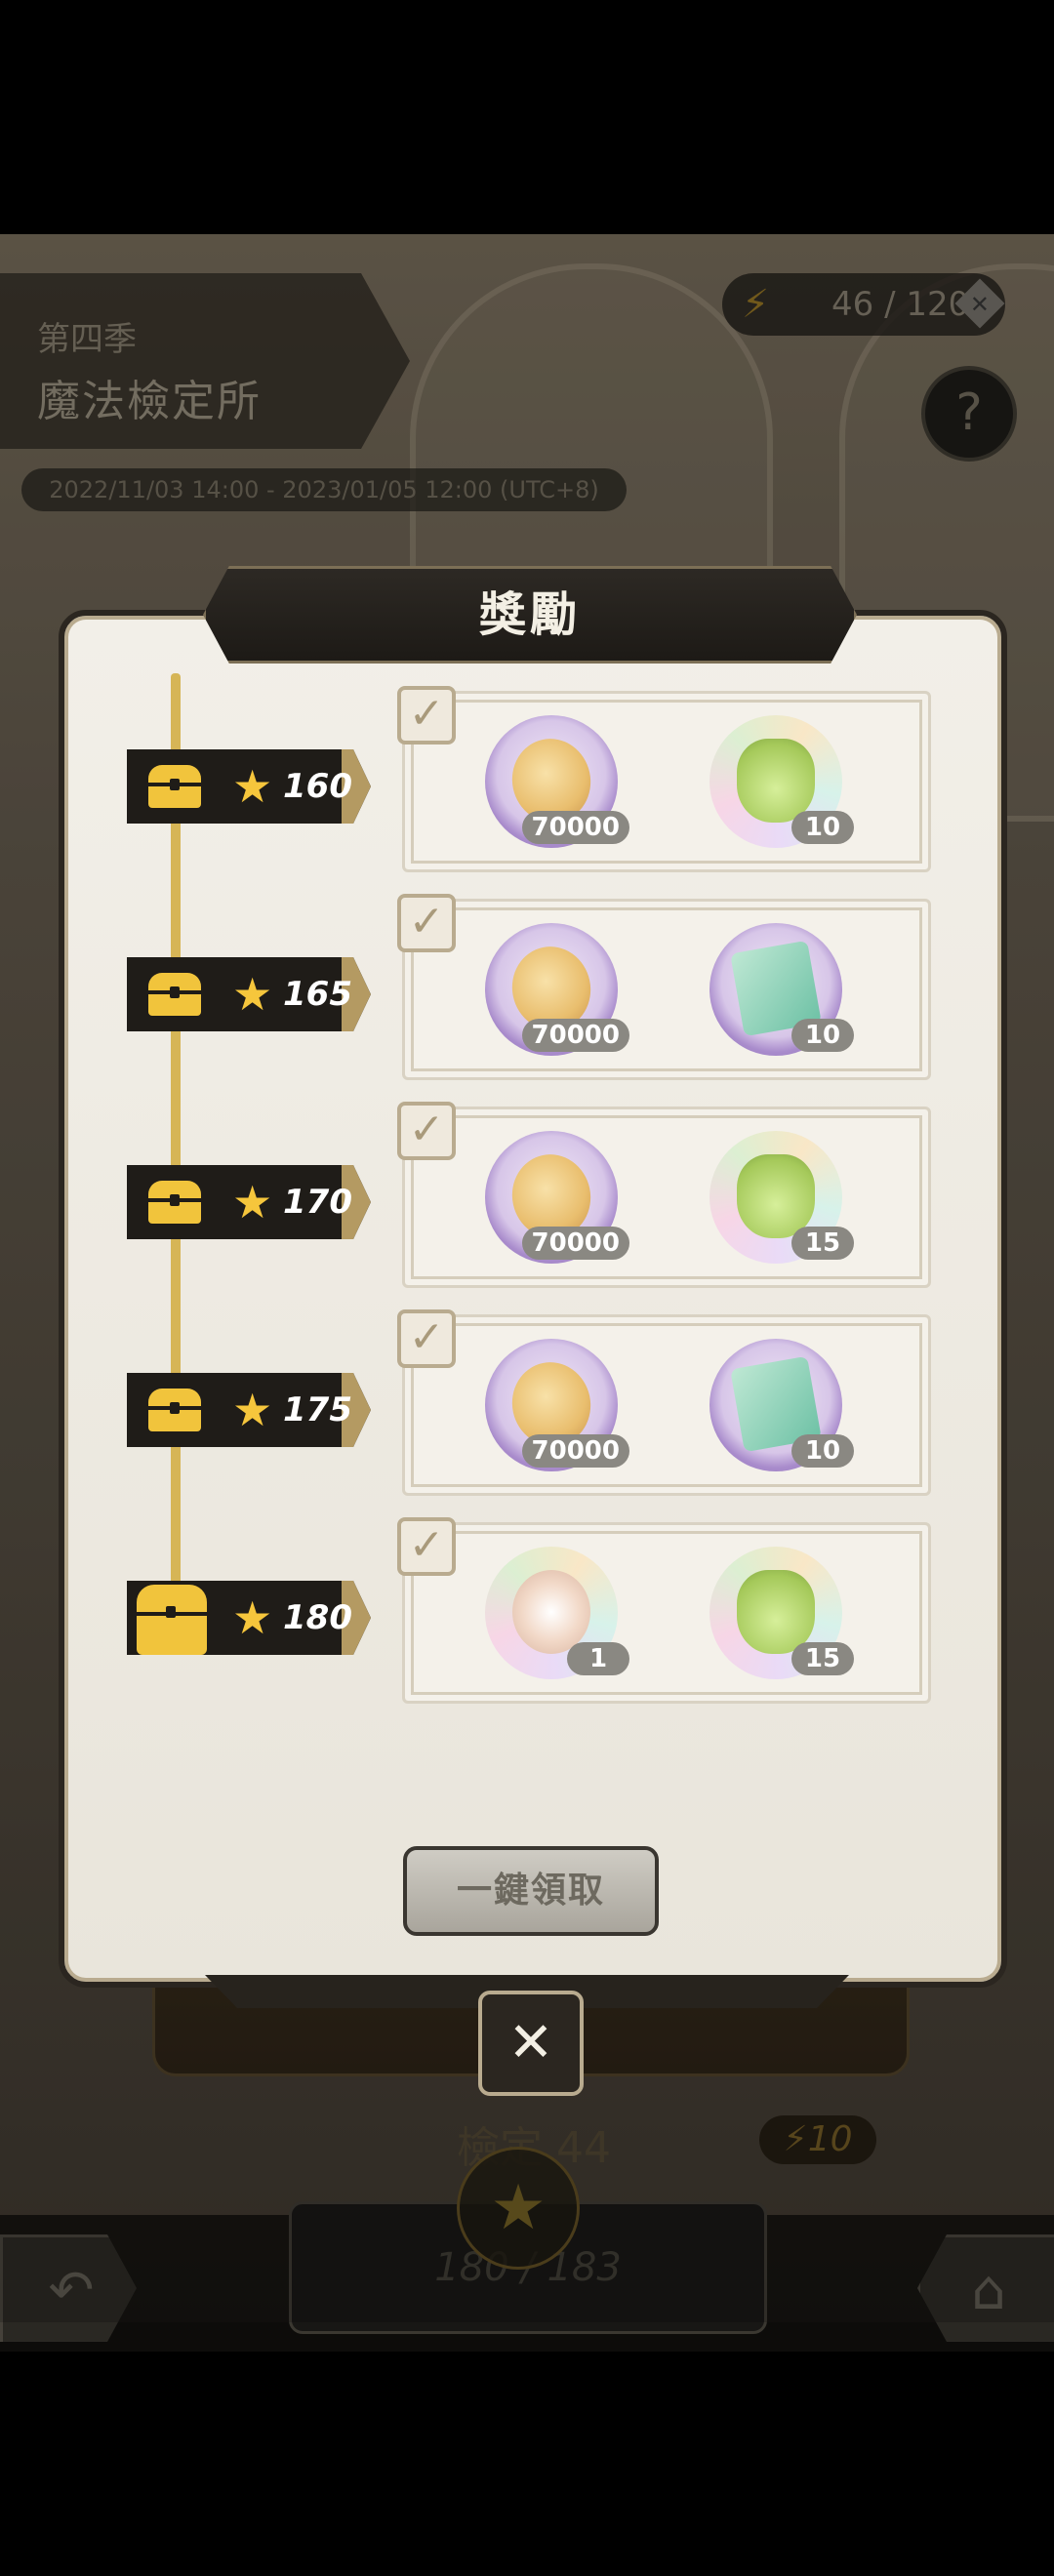 This screenshot has height=2576, width=1054. I want to click on tier-tag: ★ 175, so click(249, 1410).